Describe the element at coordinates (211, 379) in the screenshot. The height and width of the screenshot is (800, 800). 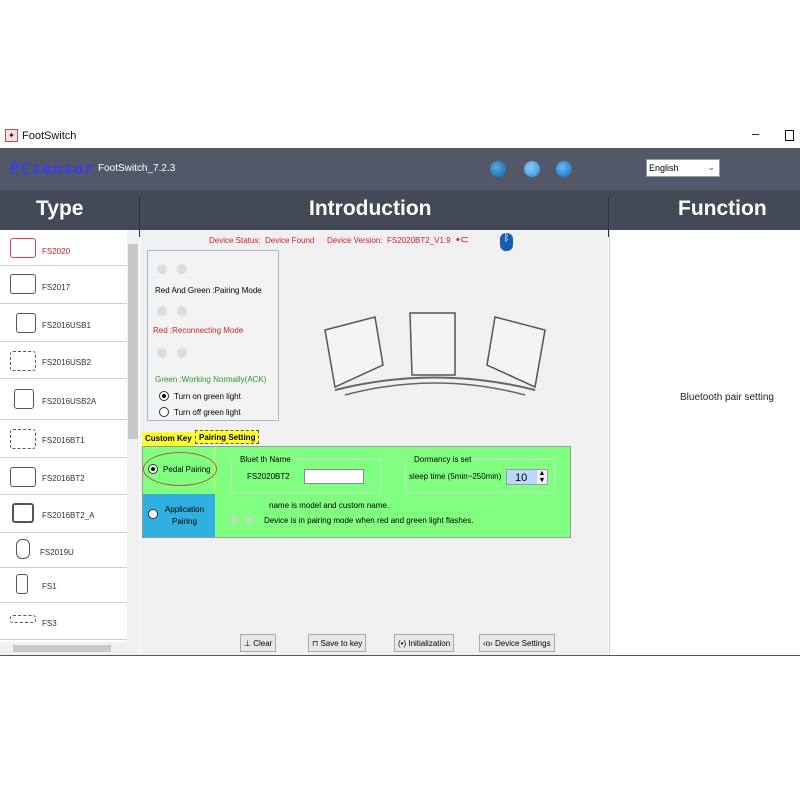
I see `working-mode-text: Green :Working Normally(ACK)` at that location.